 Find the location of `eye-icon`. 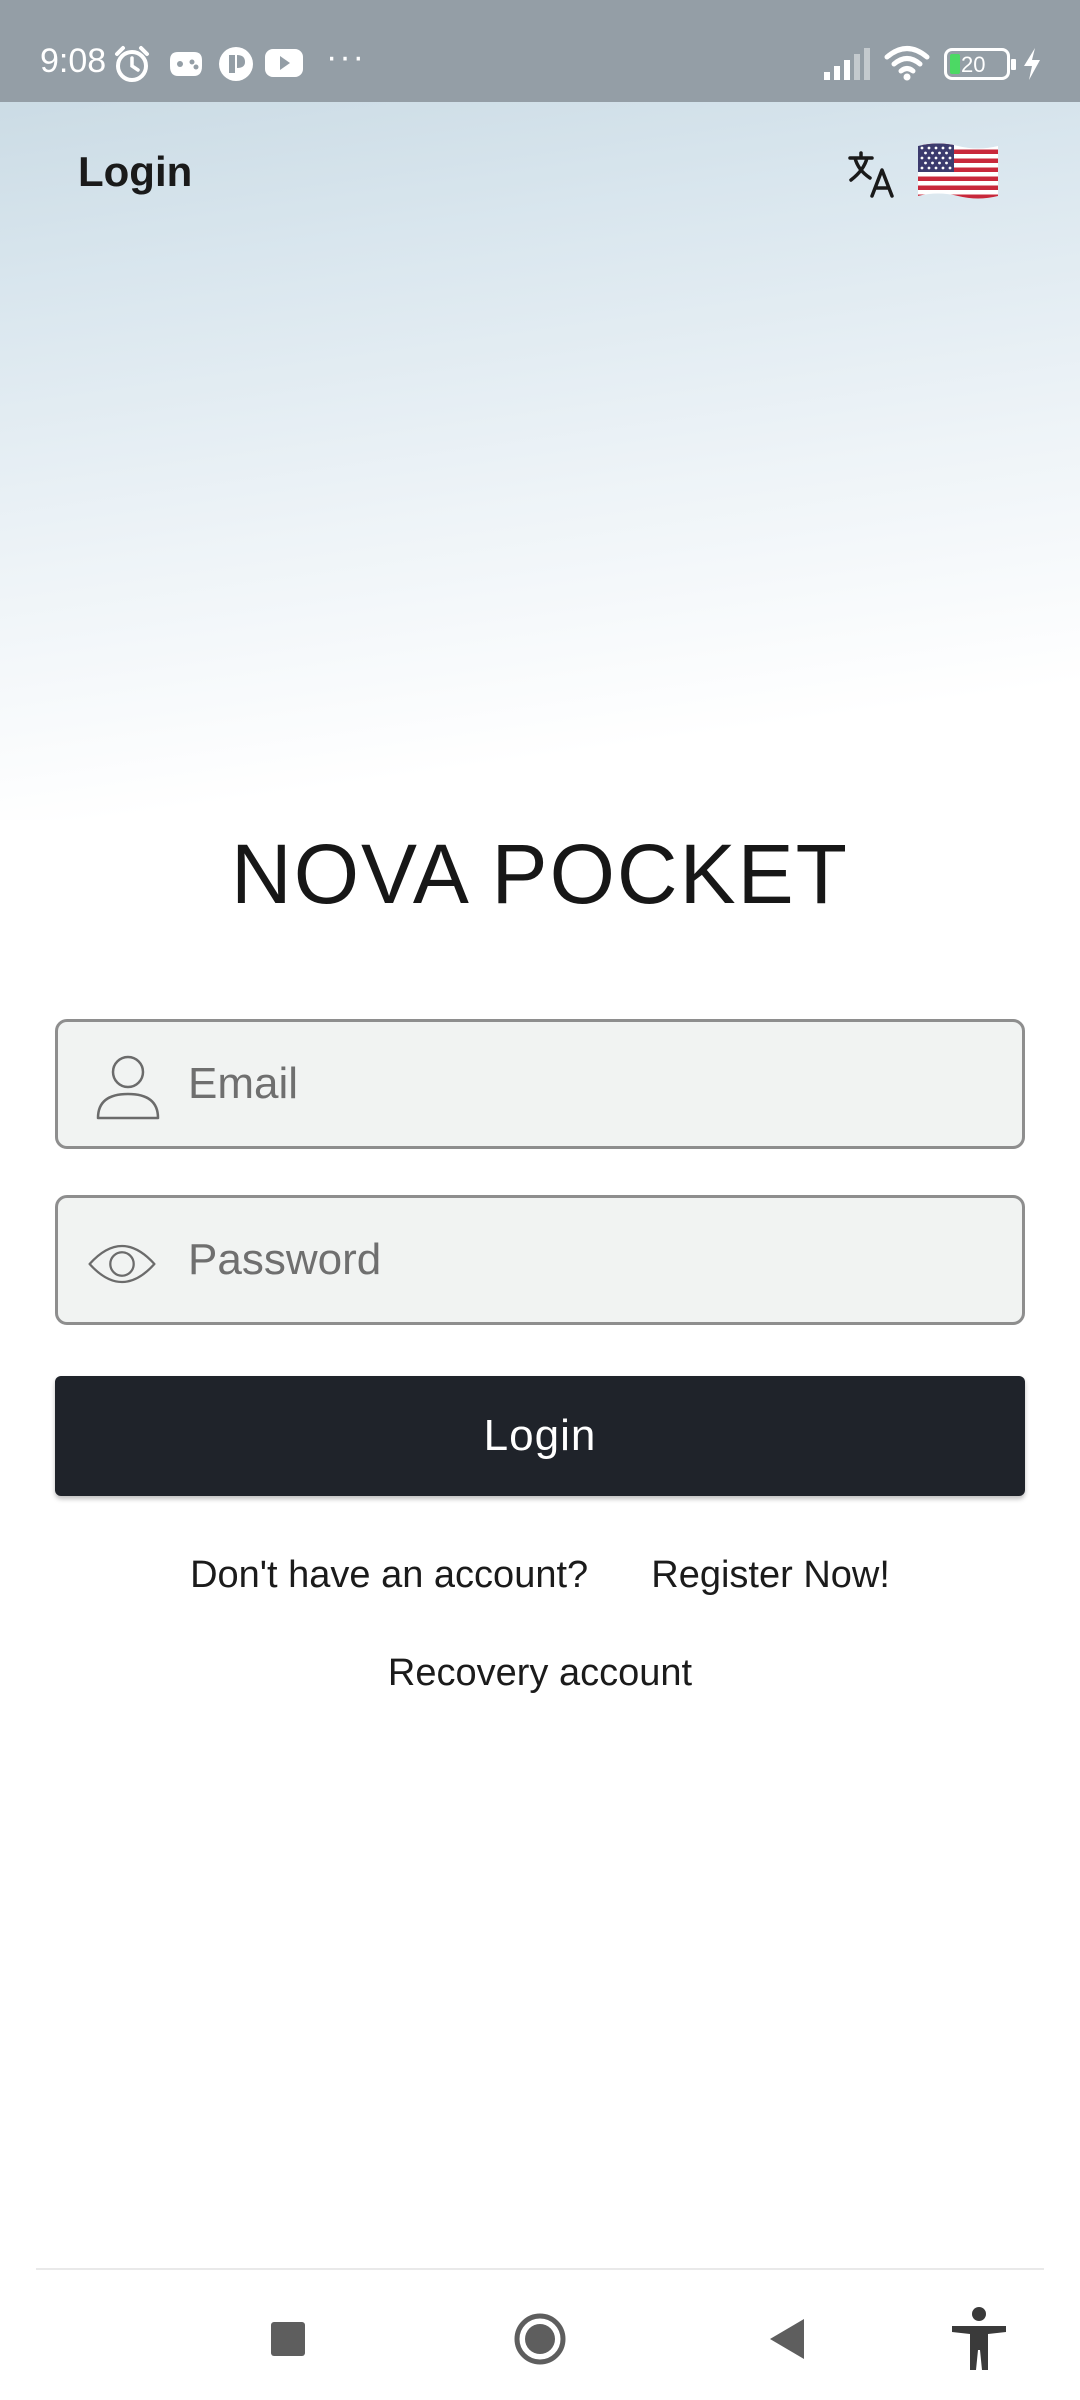

eye-icon is located at coordinates (122, 1264).